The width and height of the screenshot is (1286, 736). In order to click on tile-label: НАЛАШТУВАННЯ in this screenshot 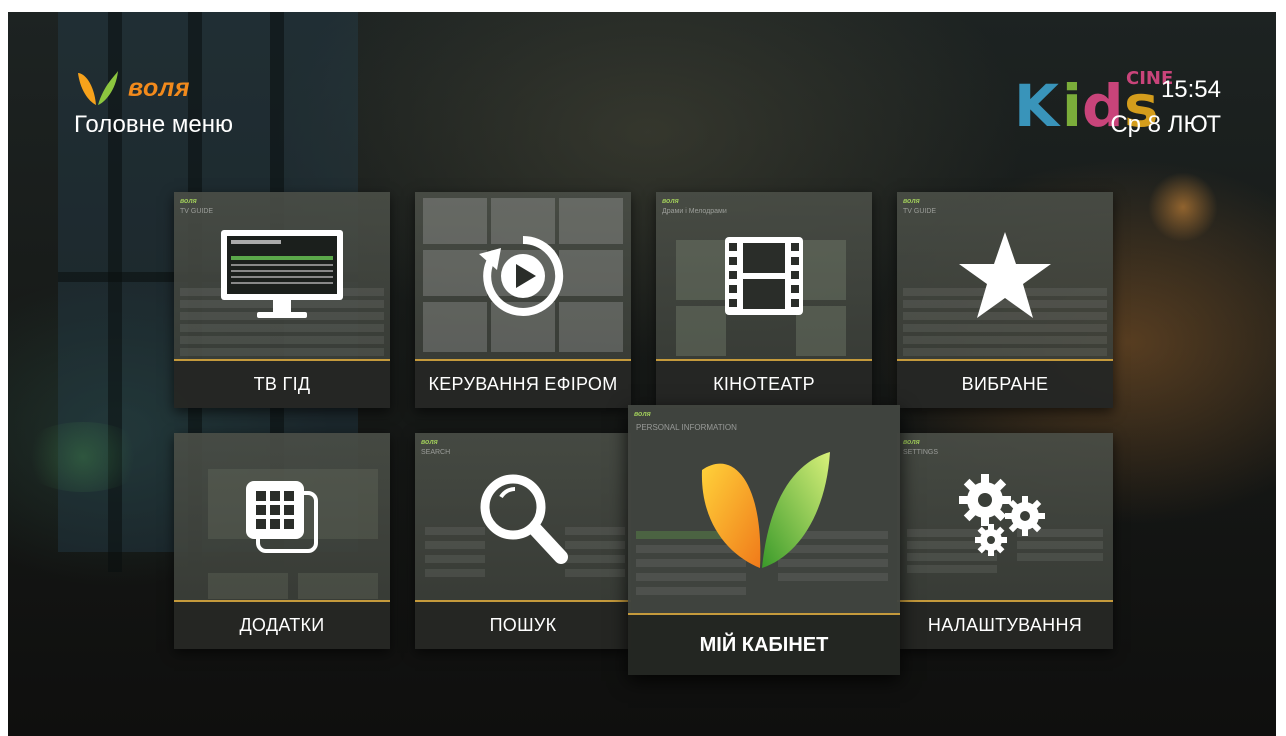, I will do `click(1005, 625)`.